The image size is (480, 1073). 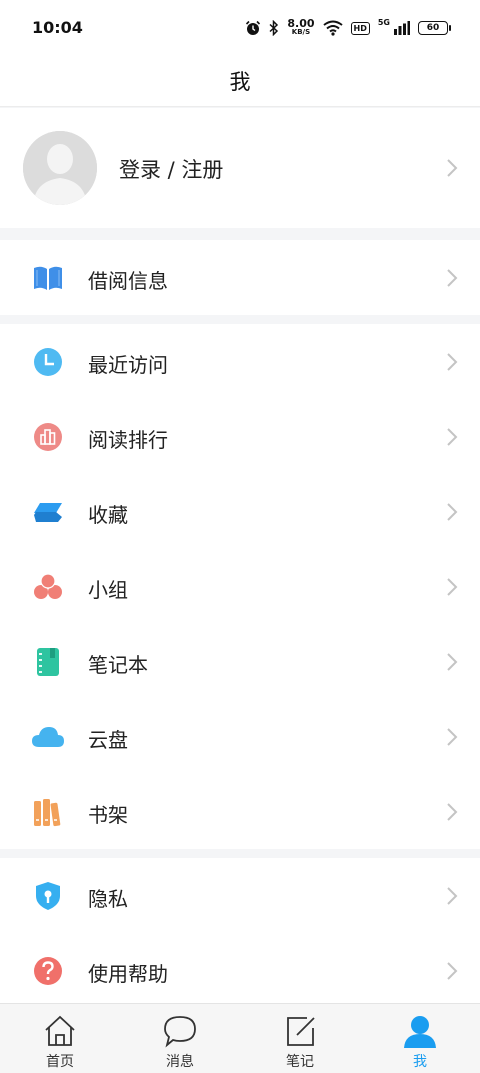 I want to click on page-title: 我, so click(x=240, y=82).